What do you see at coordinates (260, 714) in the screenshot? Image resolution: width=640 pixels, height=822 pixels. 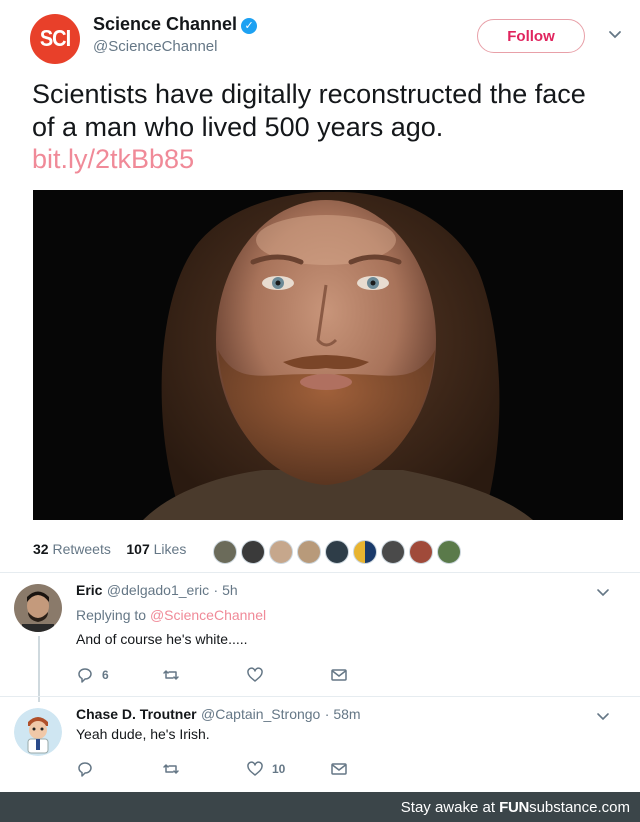 I see `reply-author-handle: @Captain_Strongo` at bounding box center [260, 714].